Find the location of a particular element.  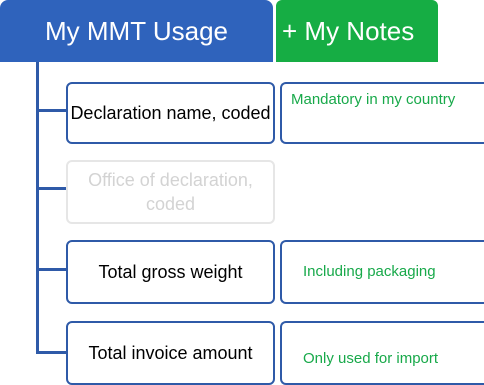

tree-connector-vertical is located at coordinates (37, 208).